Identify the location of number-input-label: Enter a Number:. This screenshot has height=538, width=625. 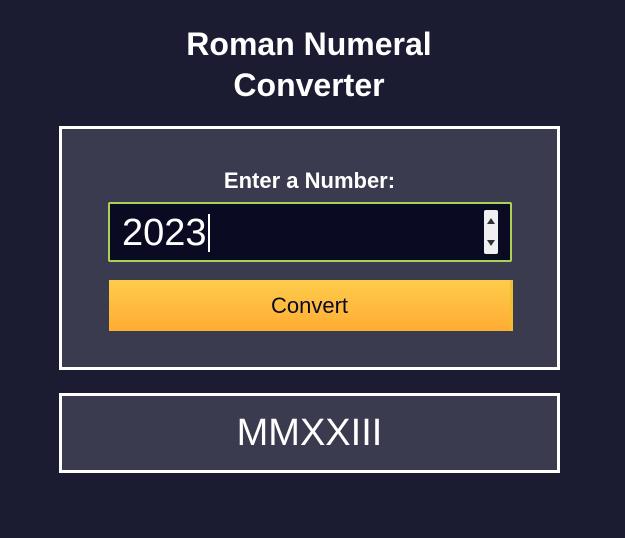
(309, 180).